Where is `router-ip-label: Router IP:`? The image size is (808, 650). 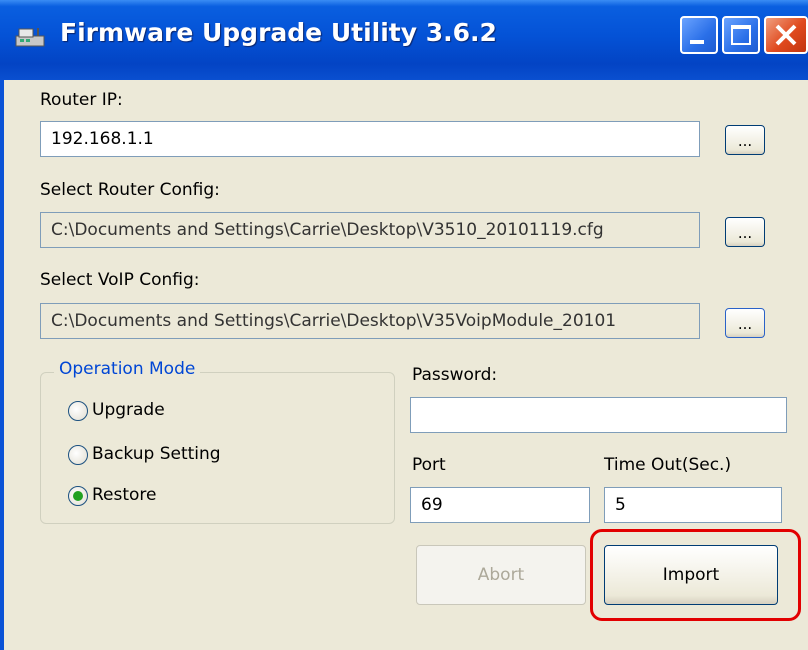
router-ip-label: Router IP: is located at coordinates (81, 100).